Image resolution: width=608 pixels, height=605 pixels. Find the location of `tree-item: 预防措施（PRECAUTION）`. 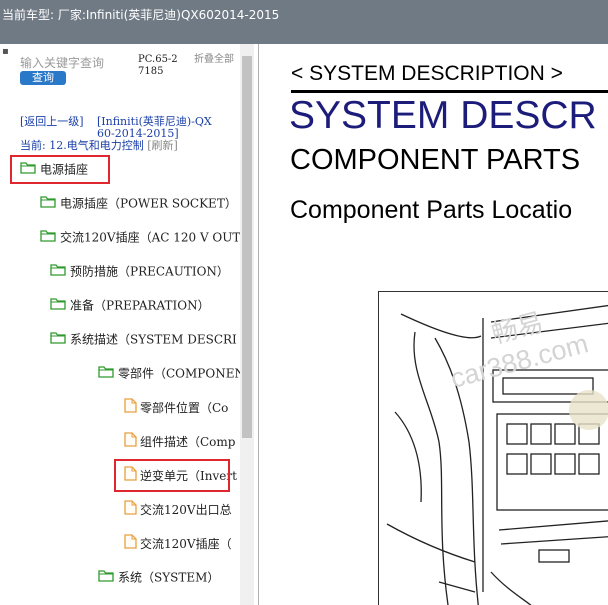

tree-item: 预防措施（PRECAUTION） is located at coordinates (139, 271).